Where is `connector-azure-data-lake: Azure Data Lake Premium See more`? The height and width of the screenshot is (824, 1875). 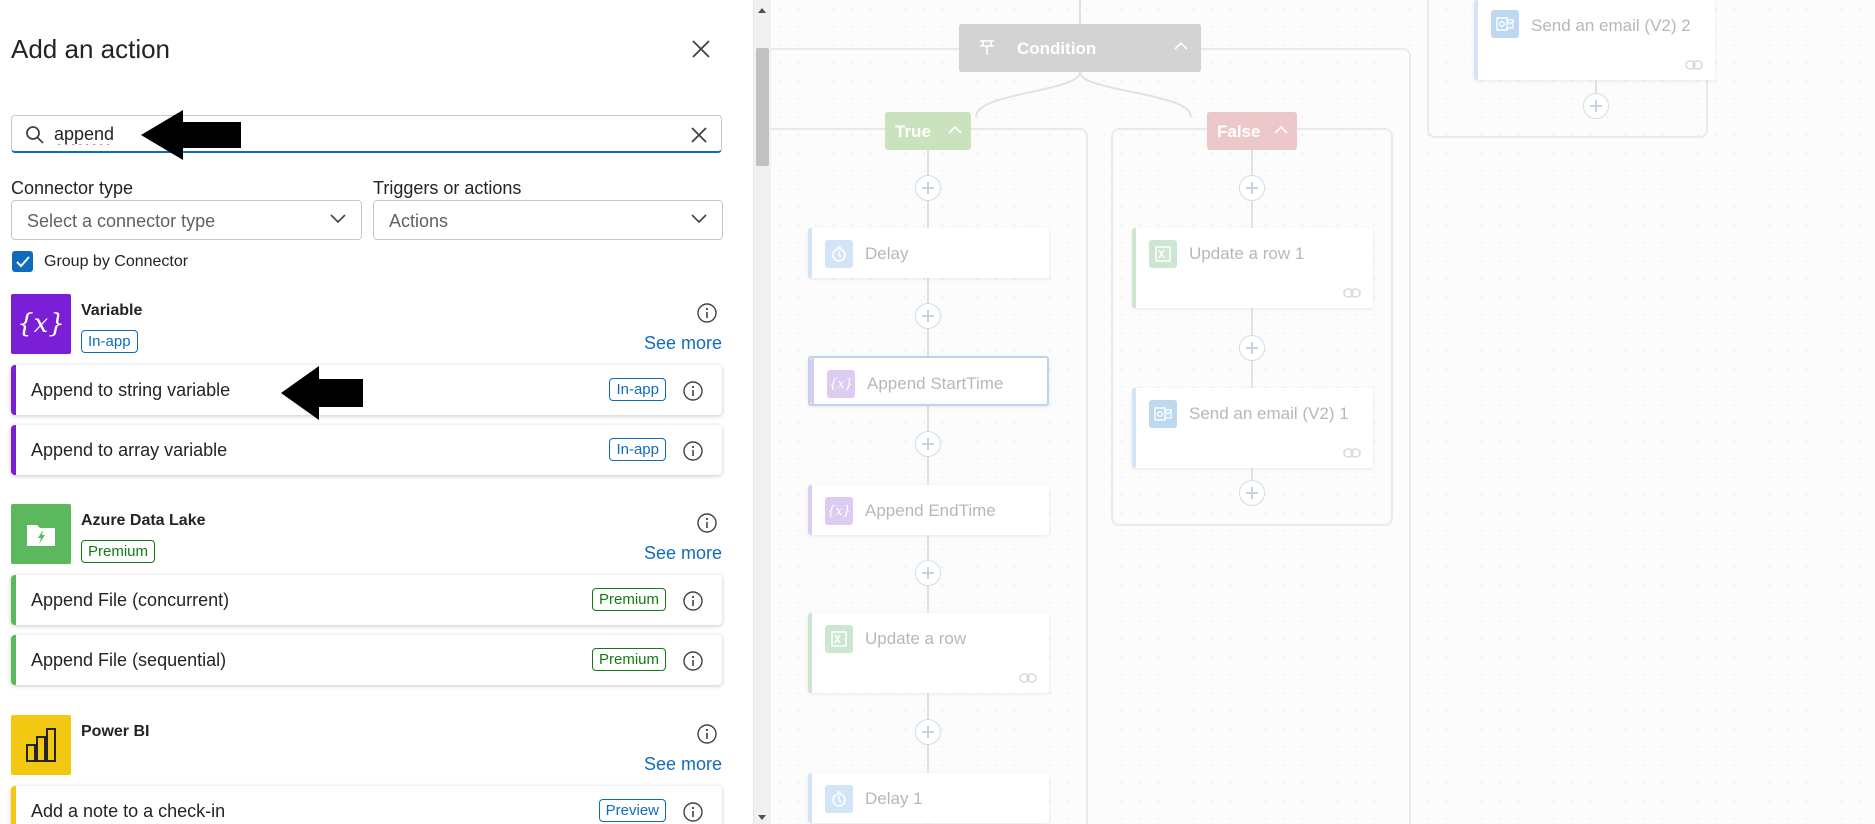 connector-azure-data-lake: Azure Data Lake Premium See more is located at coordinates (366, 535).